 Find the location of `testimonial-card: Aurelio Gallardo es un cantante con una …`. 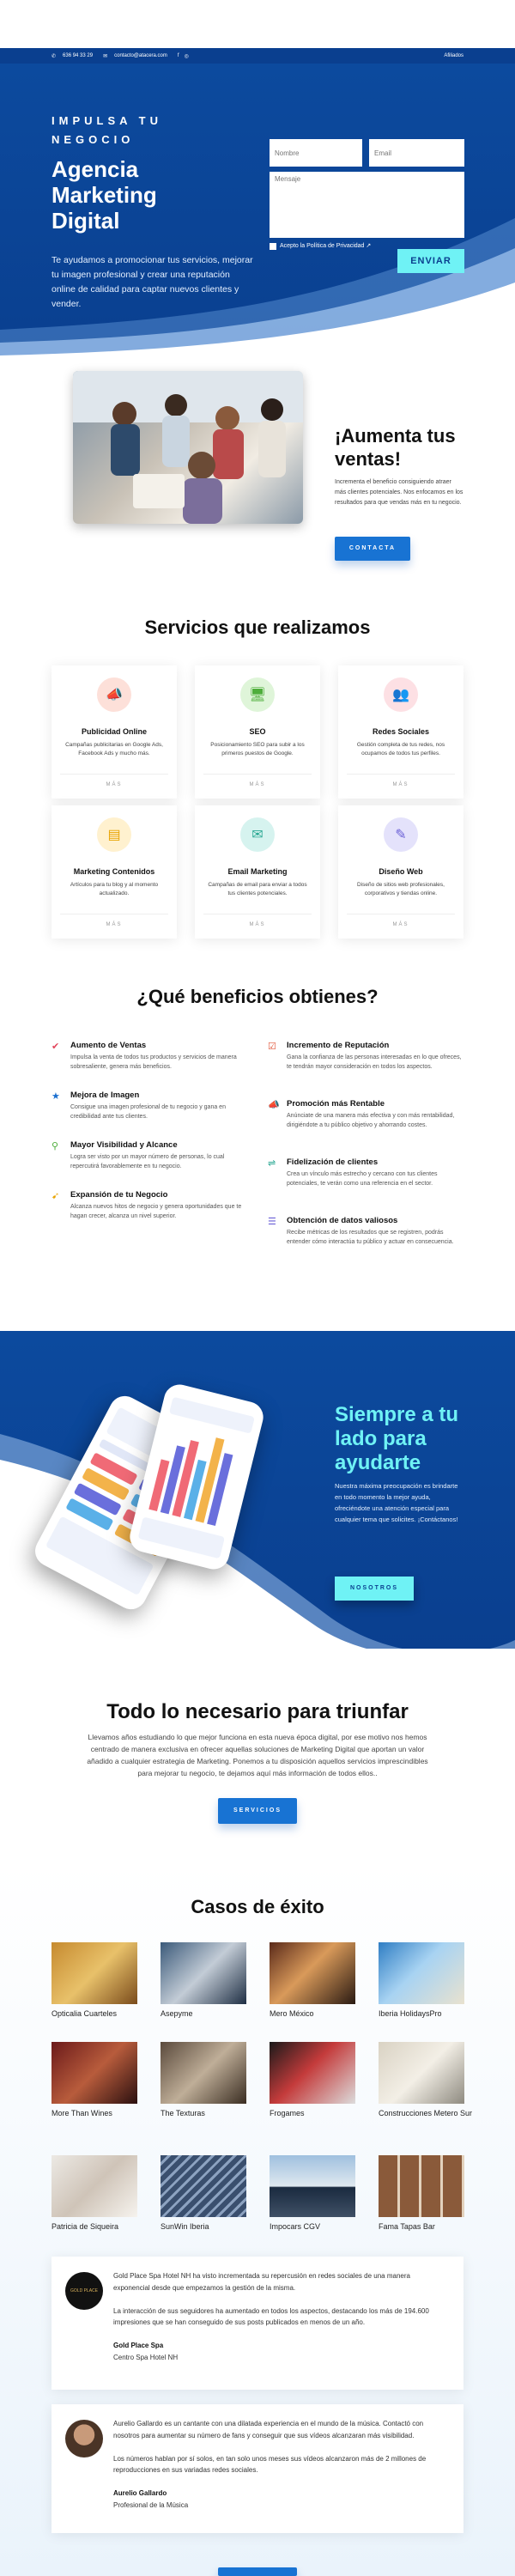

testimonial-card: Aurelio Gallardo es un cantante con una … is located at coordinates (258, 2468).